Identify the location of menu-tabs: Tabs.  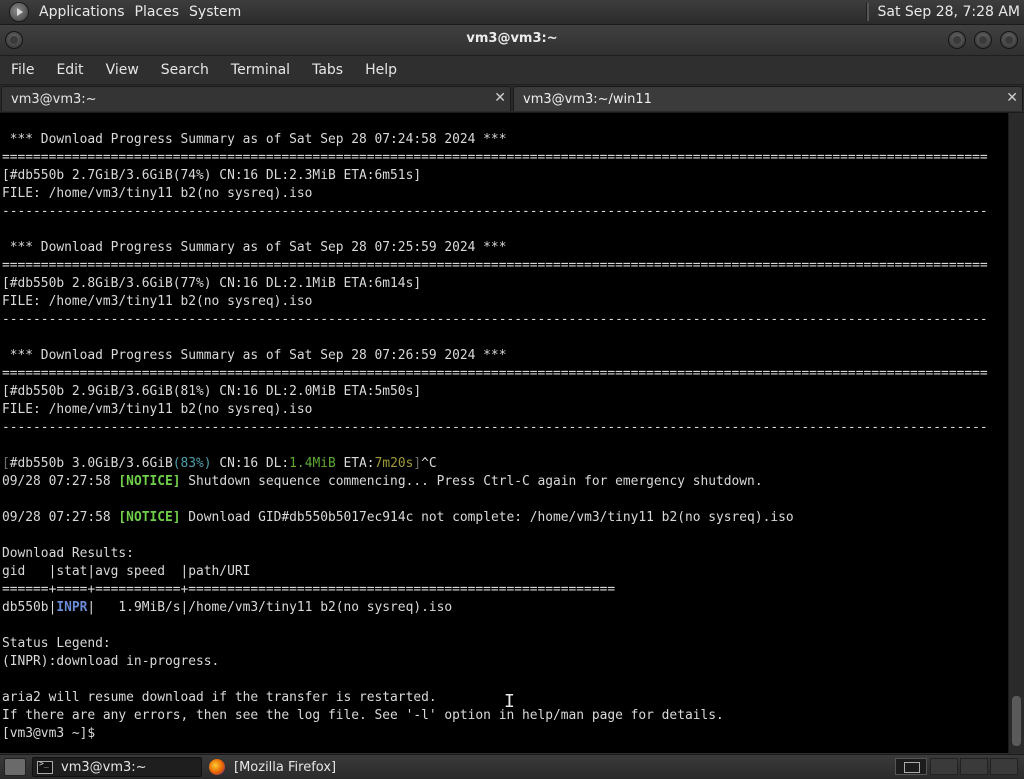
(327, 70).